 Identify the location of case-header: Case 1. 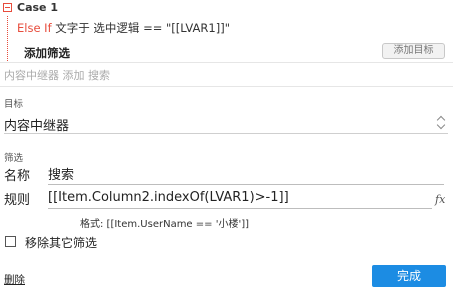
(226, 8).